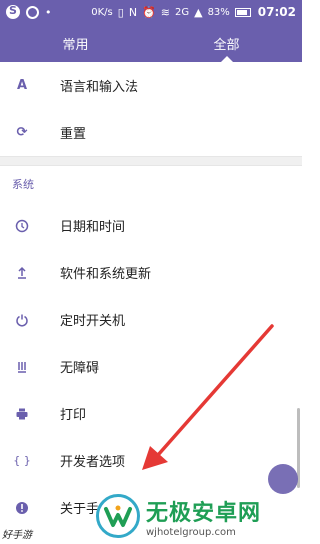  I want to click on accessibility-icon, so click(22, 367).